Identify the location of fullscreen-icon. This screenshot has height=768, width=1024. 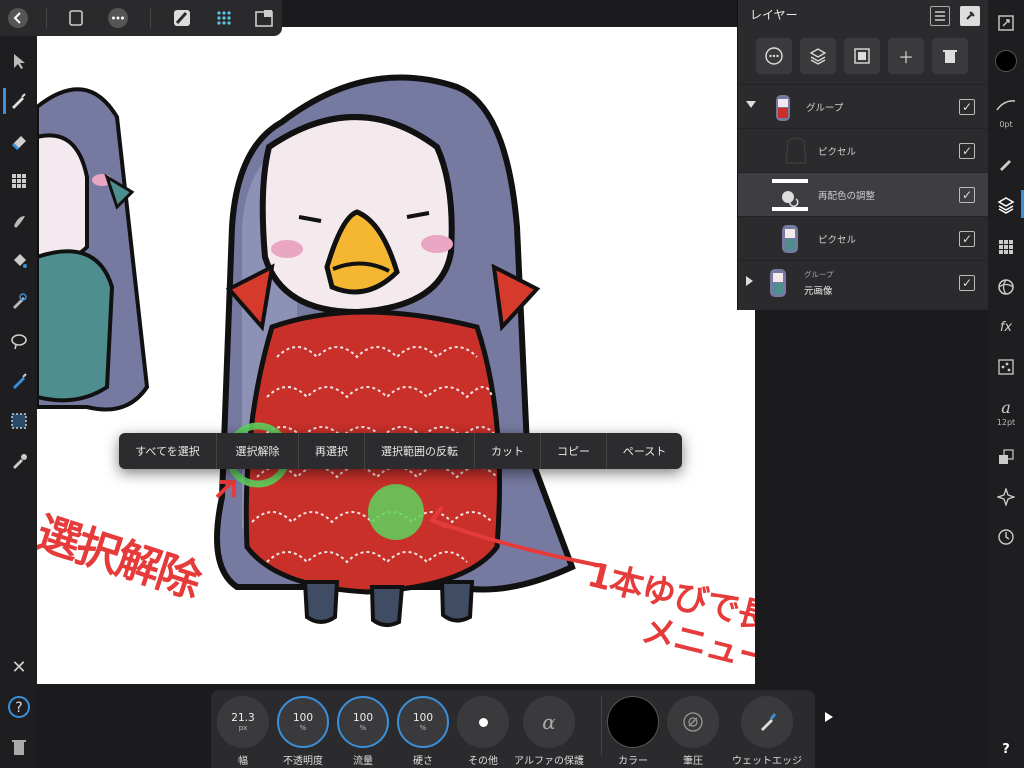
(1006, 23).